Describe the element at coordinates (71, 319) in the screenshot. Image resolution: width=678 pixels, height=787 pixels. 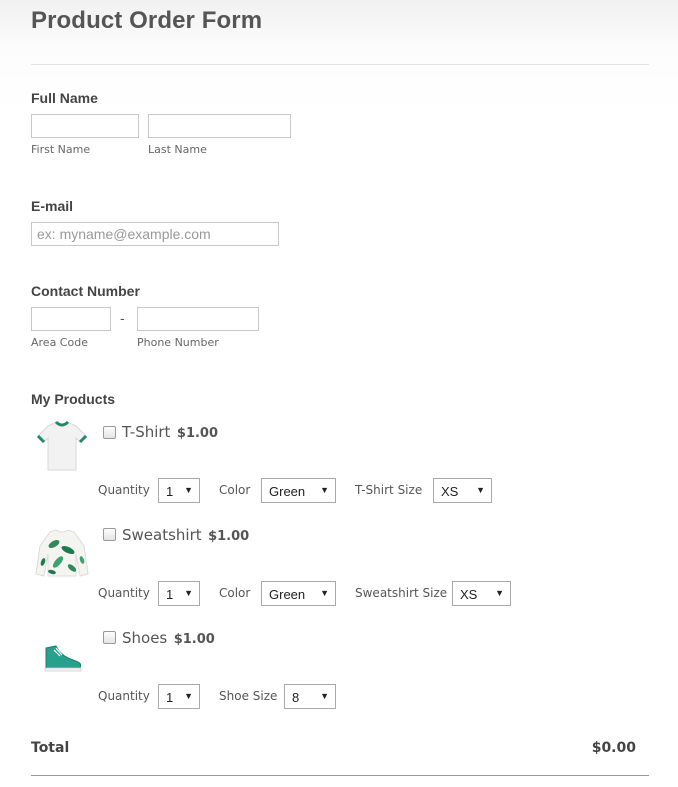
I see `area-code-input` at that location.